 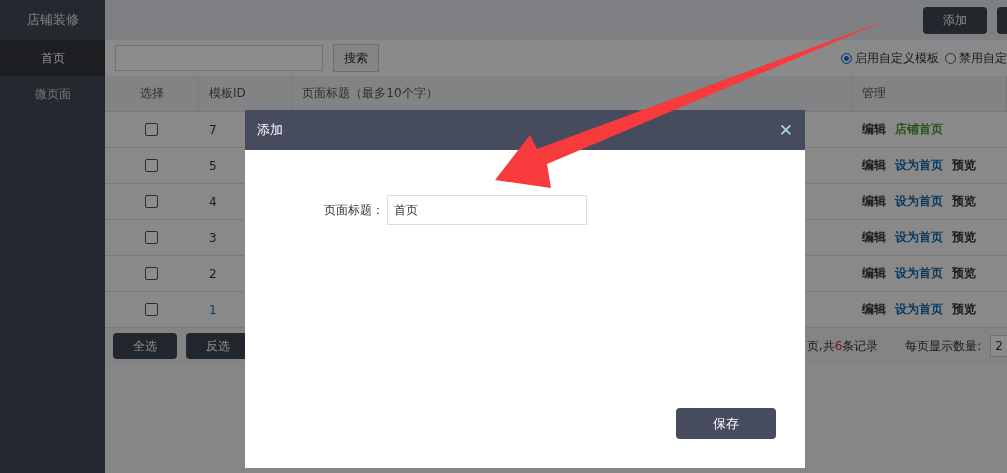 What do you see at coordinates (929, 93) in the screenshot?
I see `column-header: 管理` at bounding box center [929, 93].